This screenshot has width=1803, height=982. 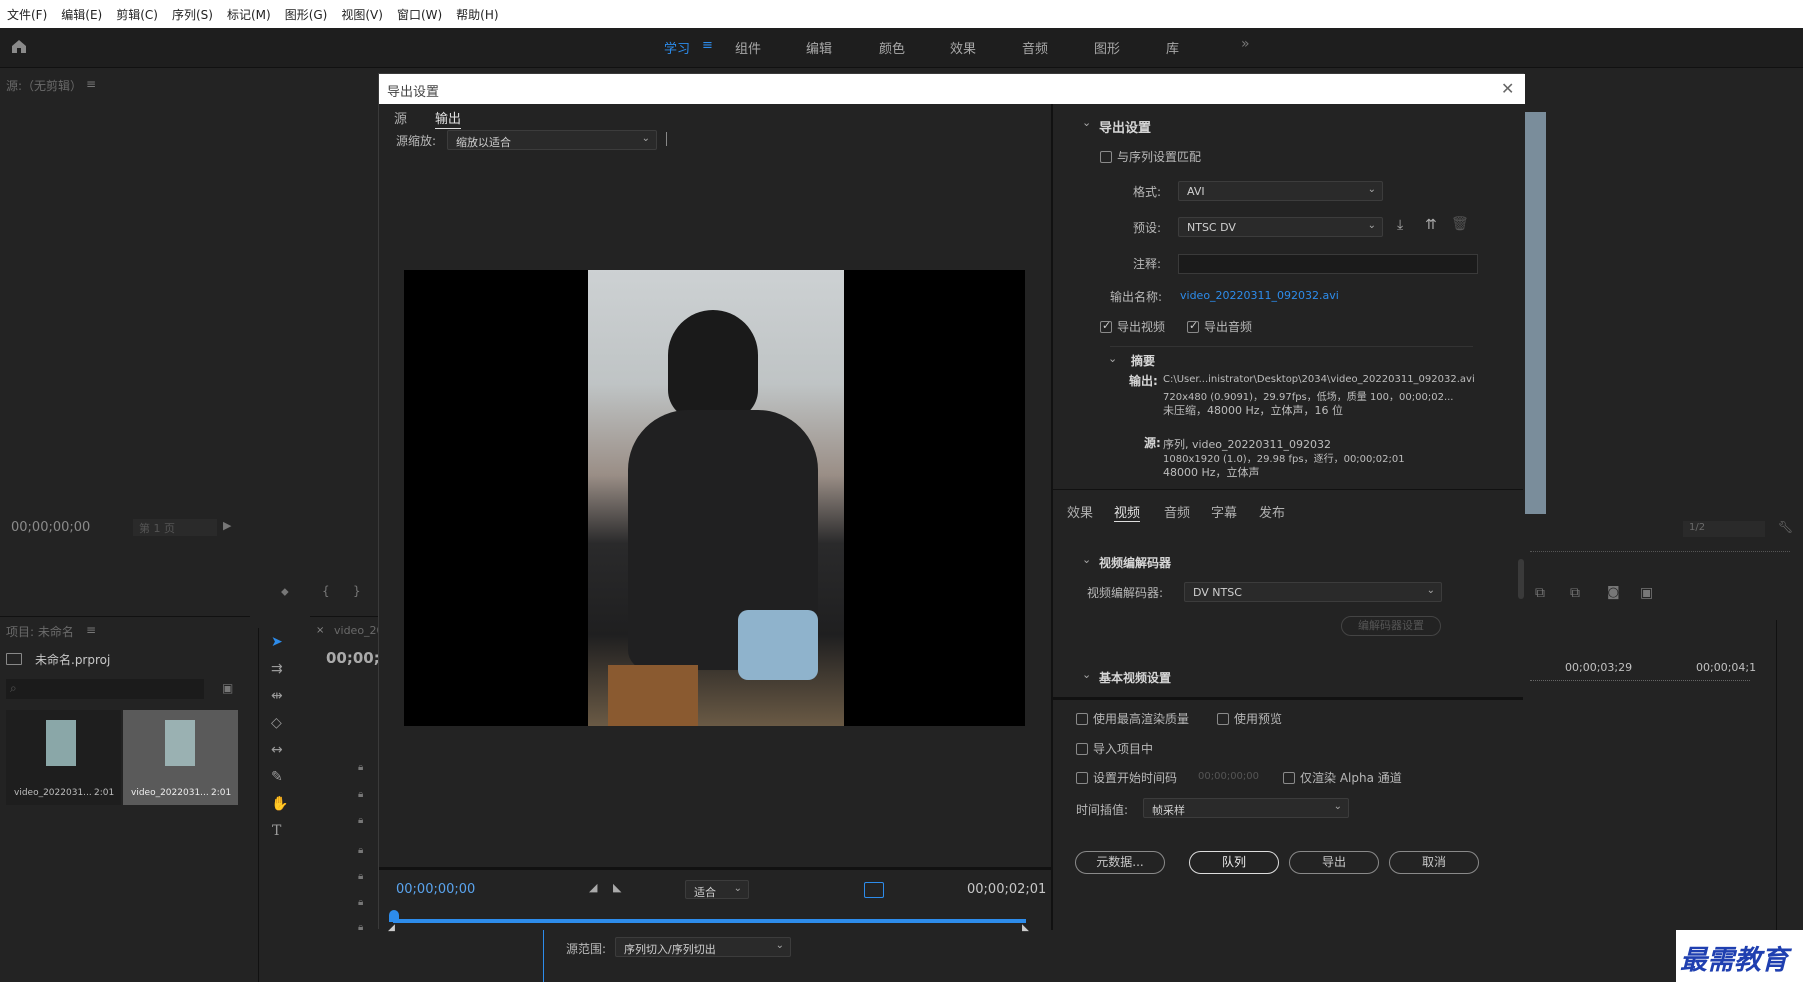 What do you see at coordinates (892, 47) in the screenshot?
I see `workspace-tab-color: 颜色` at bounding box center [892, 47].